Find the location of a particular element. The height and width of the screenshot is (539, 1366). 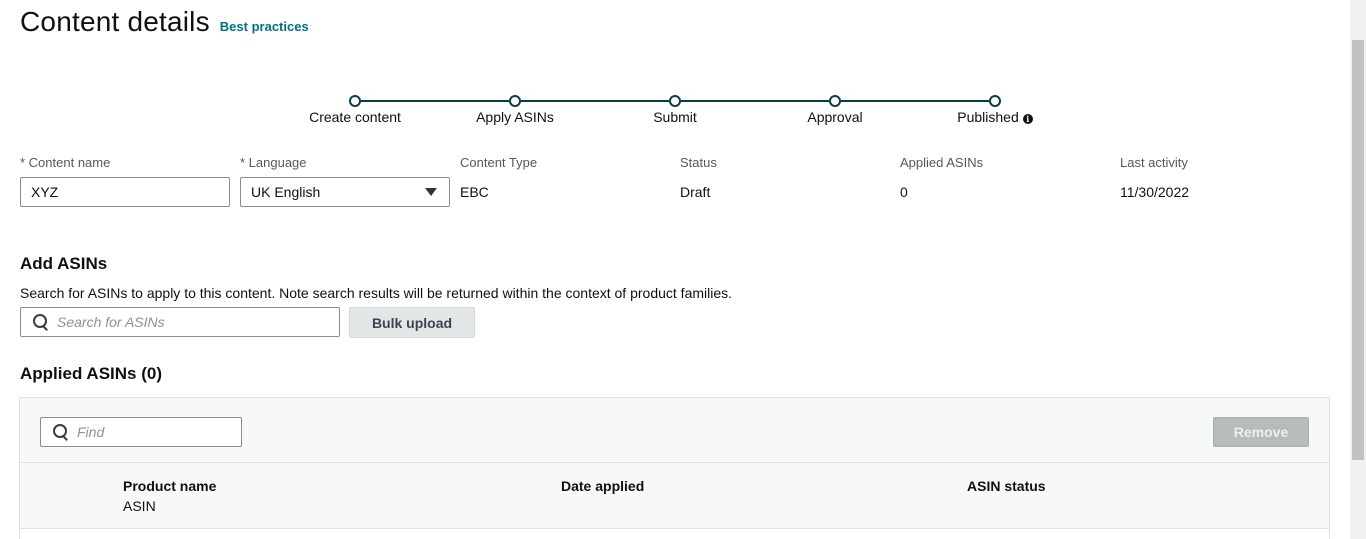

find-input is located at coordinates (159, 432).